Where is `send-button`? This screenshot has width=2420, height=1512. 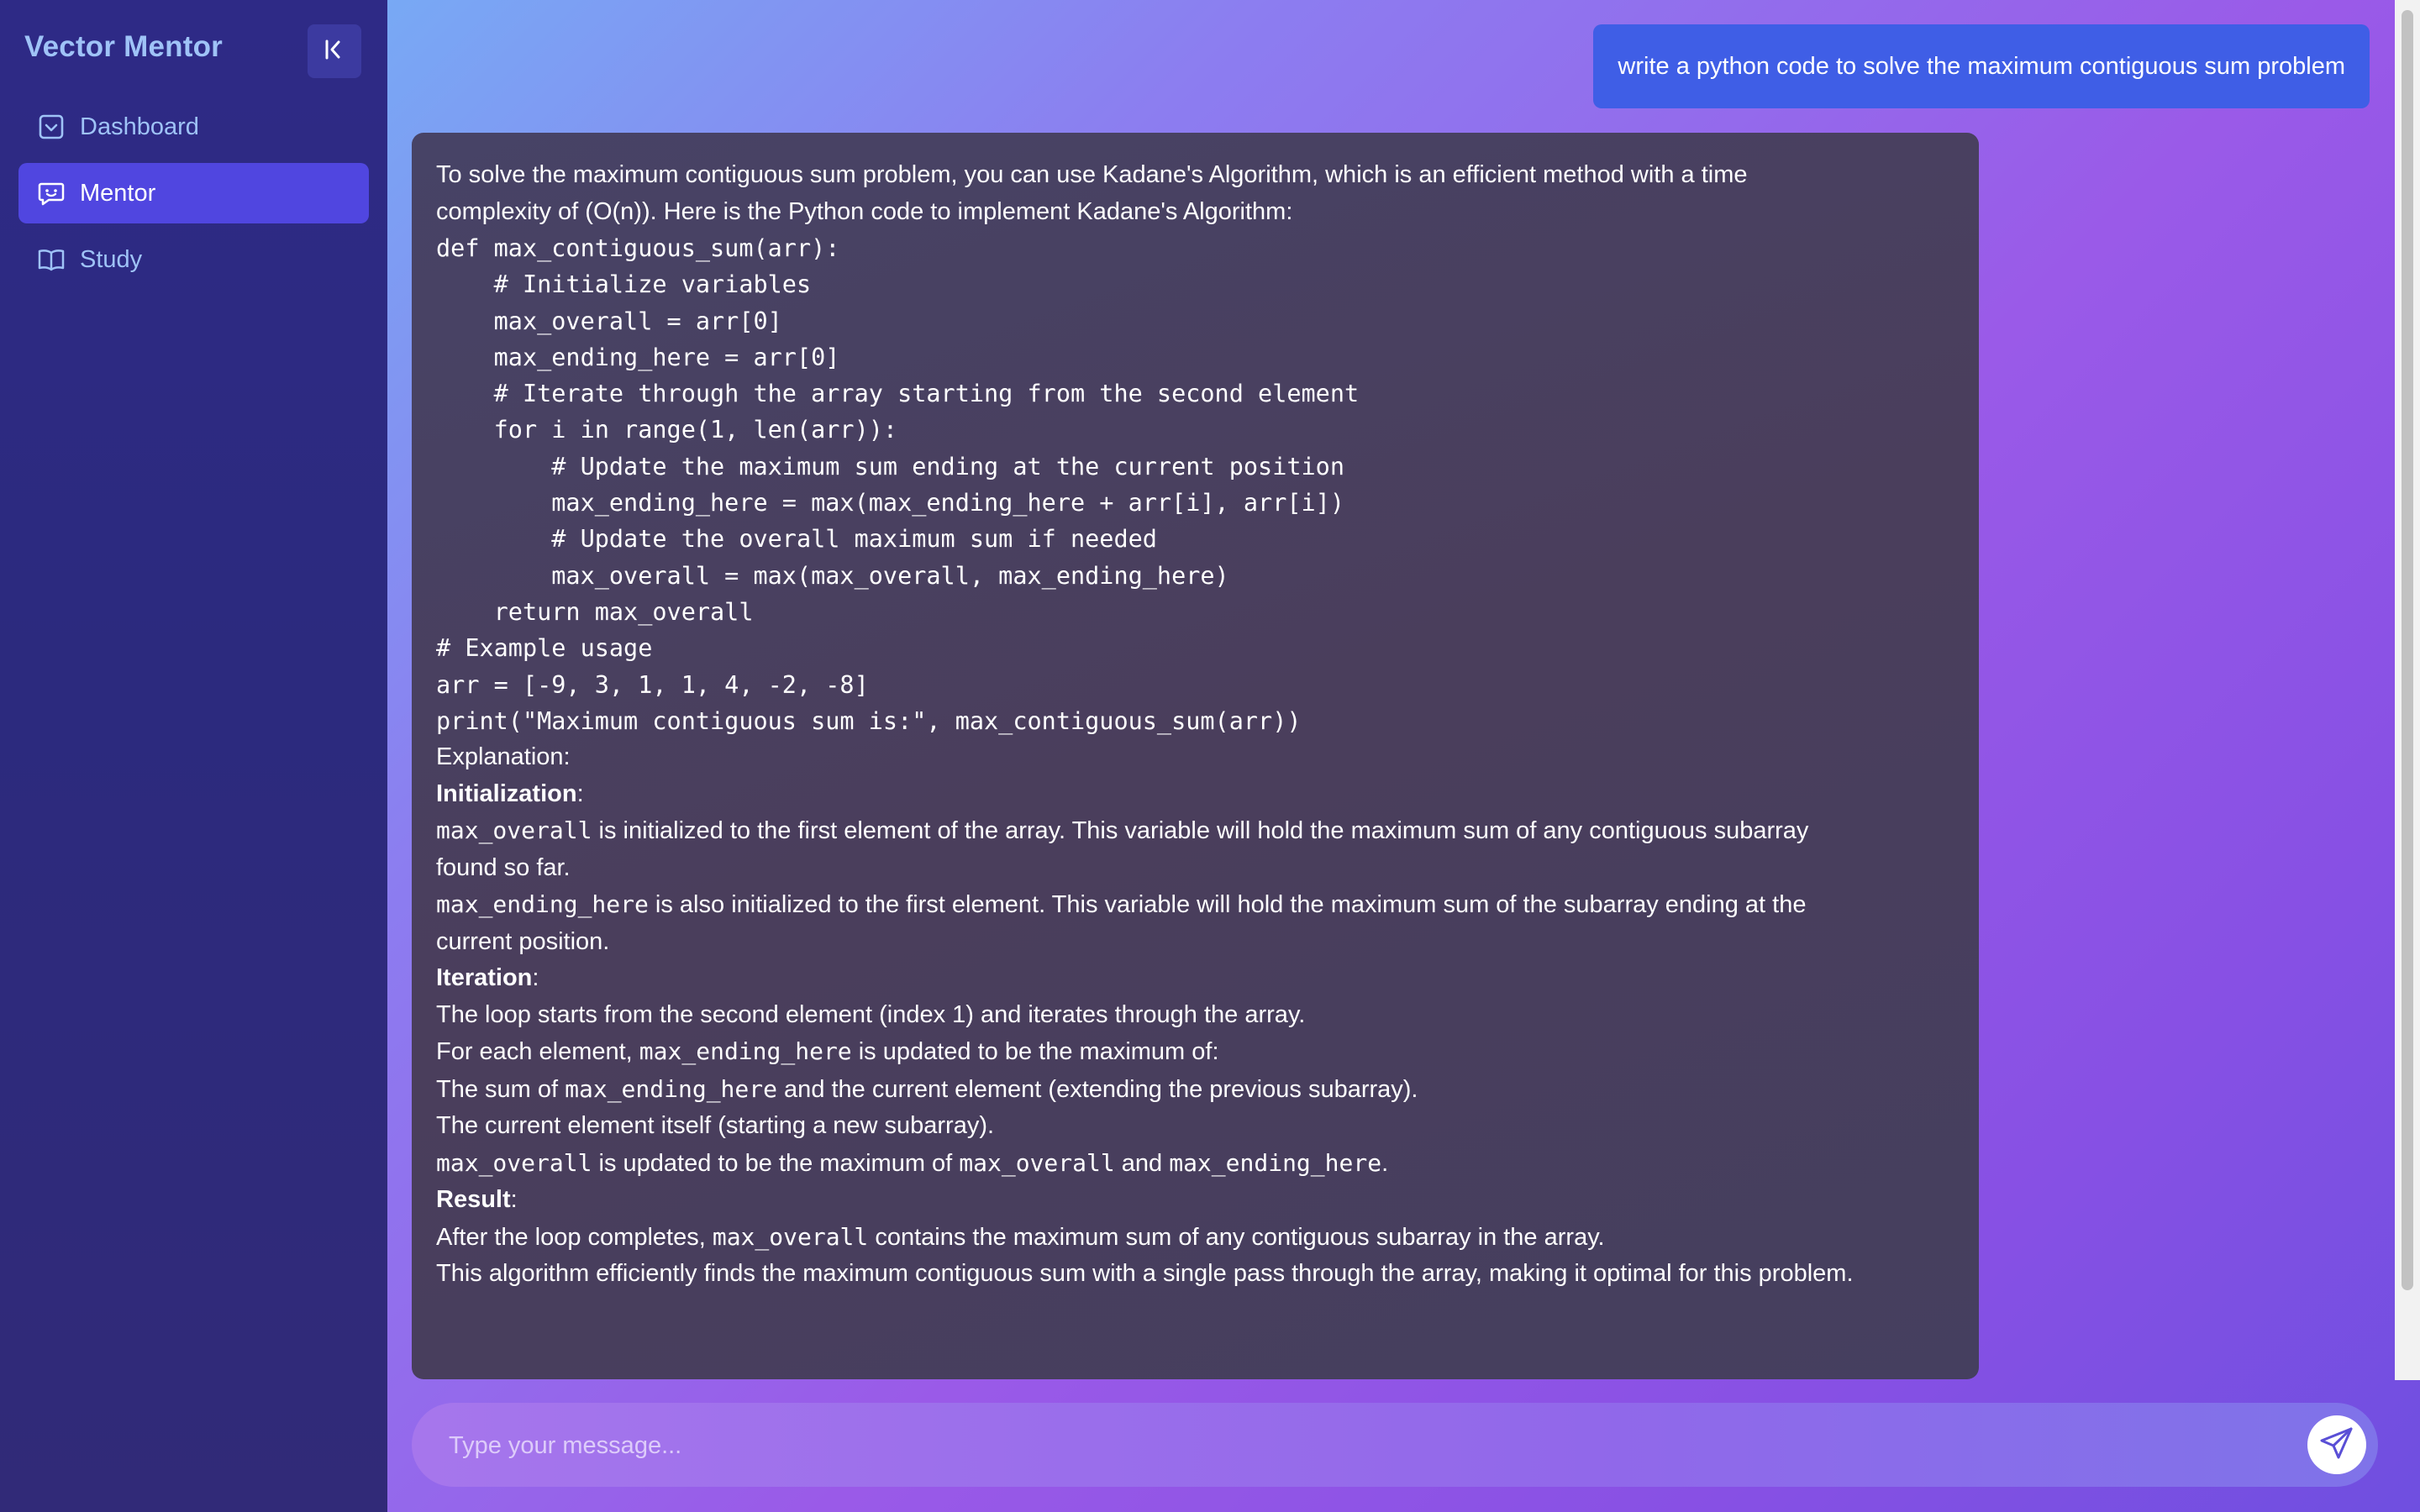 send-button is located at coordinates (2336, 1444).